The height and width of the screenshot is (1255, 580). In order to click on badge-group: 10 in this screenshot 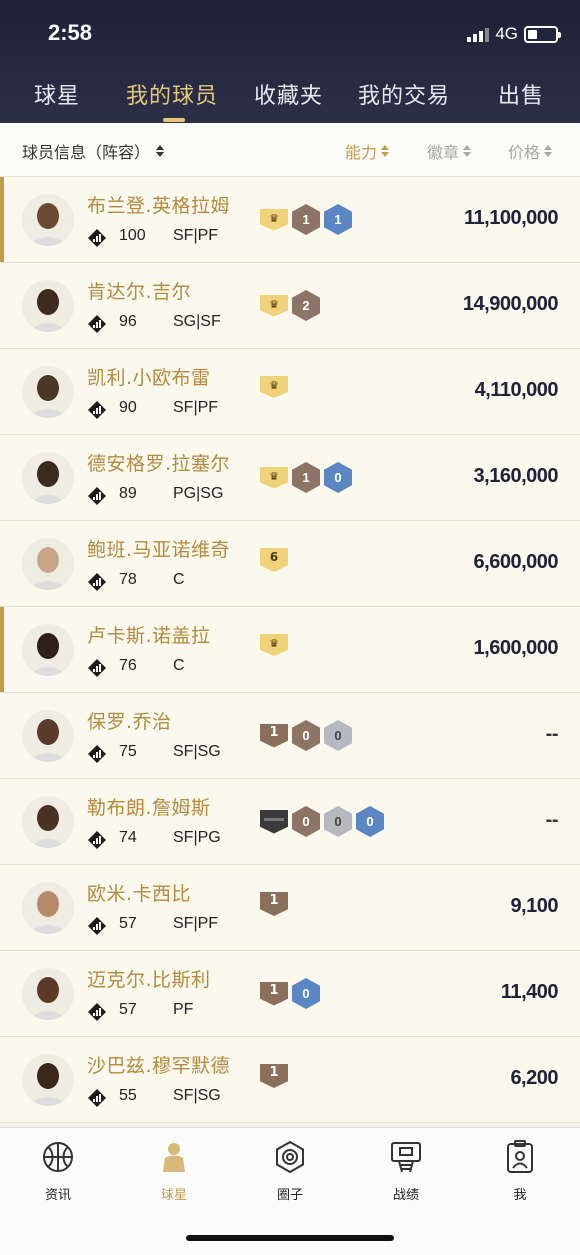, I will do `click(290, 993)`.